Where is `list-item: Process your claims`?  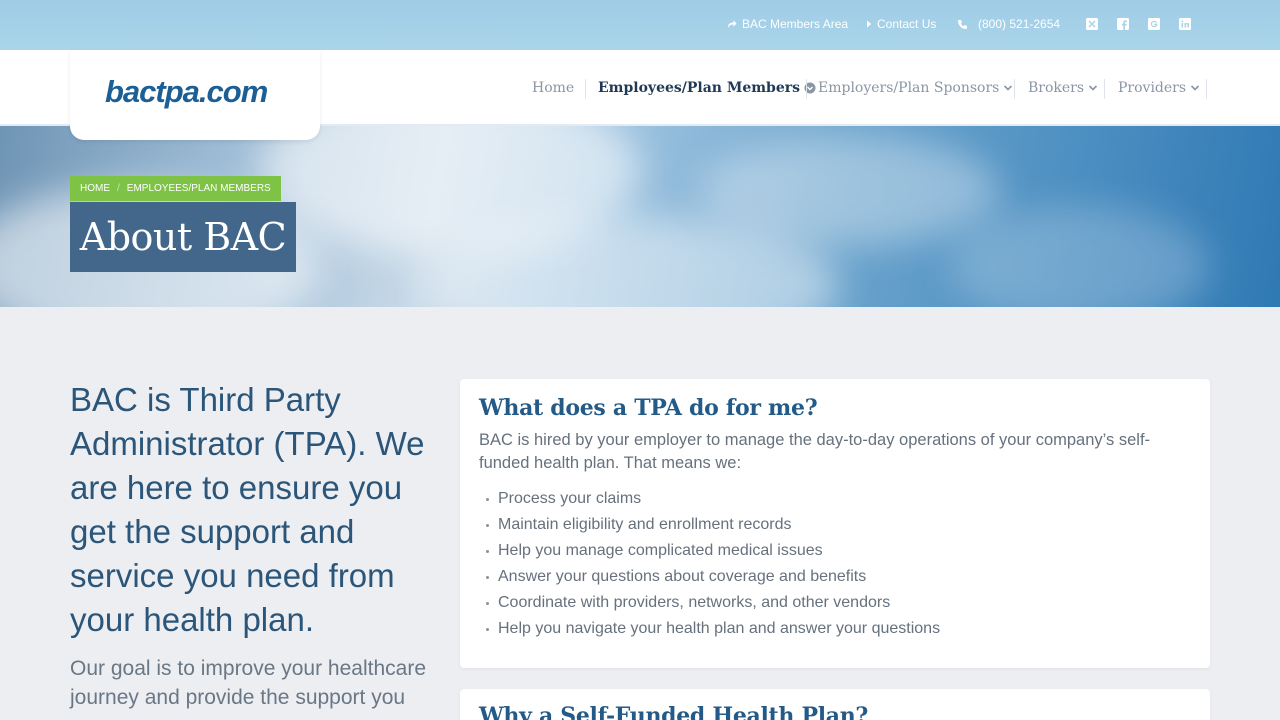
list-item: Process your claims is located at coordinates (713, 499).